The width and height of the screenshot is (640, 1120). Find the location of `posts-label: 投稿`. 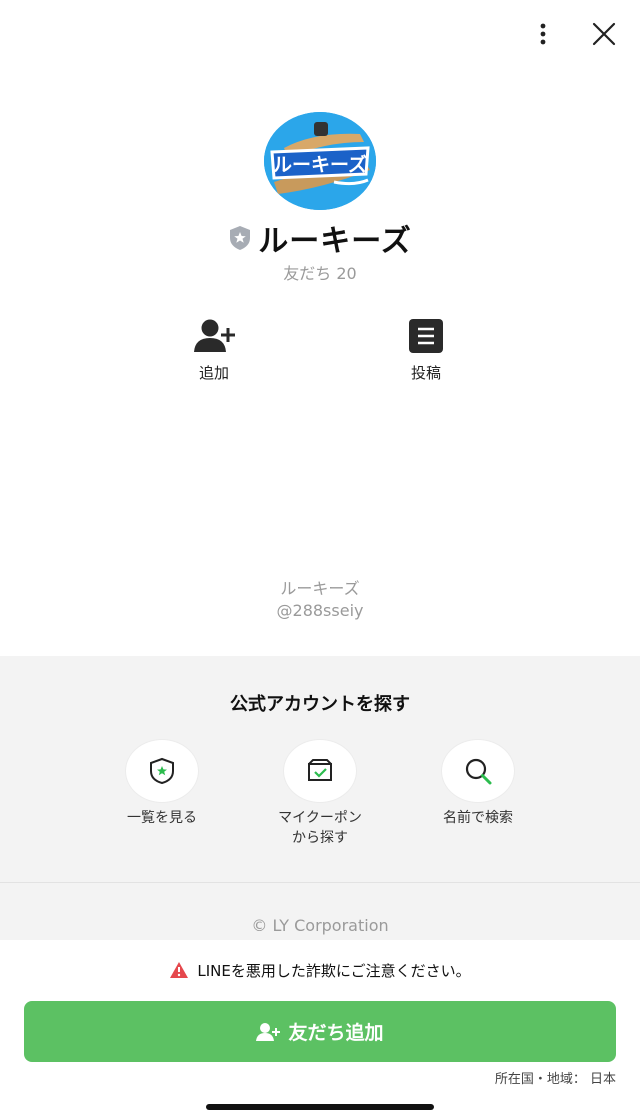

posts-label: 投稿 is located at coordinates (425, 373).